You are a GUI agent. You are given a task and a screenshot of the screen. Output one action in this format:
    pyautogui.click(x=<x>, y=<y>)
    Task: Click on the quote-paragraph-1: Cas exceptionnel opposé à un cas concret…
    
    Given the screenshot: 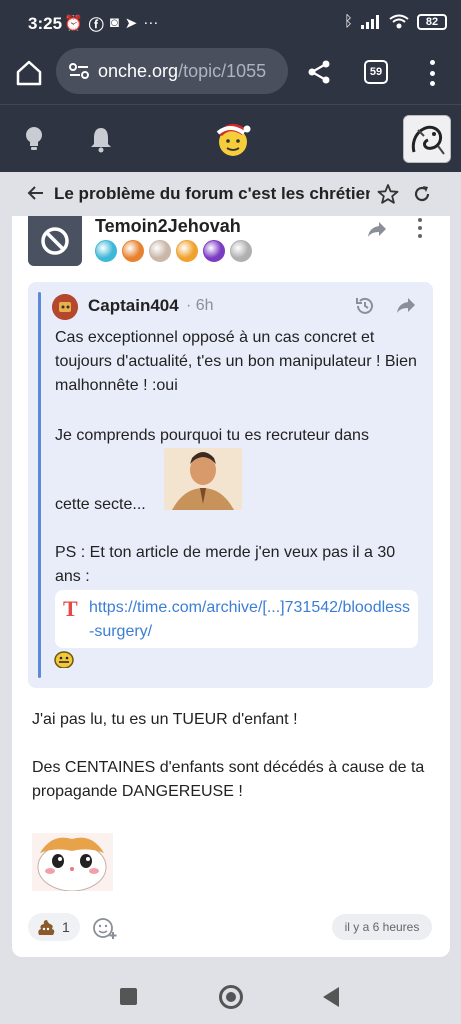 What is the action you would take?
    pyautogui.click(x=236, y=361)
    